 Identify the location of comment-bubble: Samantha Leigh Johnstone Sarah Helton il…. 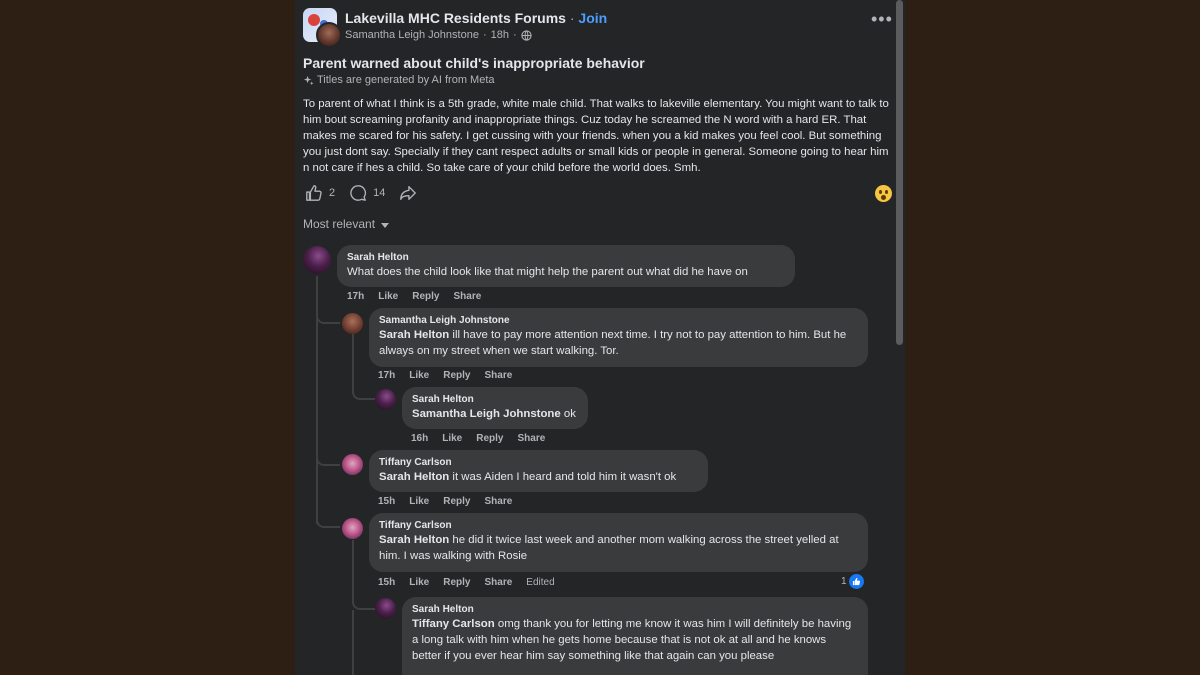
(618, 337).